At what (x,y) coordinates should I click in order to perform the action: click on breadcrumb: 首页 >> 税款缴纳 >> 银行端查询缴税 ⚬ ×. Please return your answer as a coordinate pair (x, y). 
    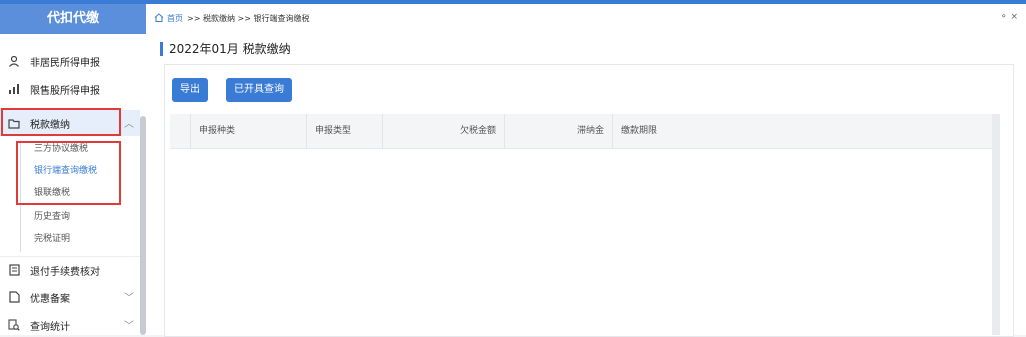
    Looking at the image, I should click on (586, 18).